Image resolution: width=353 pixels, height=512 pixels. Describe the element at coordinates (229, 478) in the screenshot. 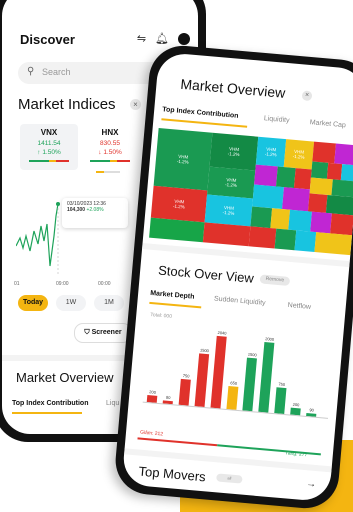

I see `top-movers-filter: all` at that location.